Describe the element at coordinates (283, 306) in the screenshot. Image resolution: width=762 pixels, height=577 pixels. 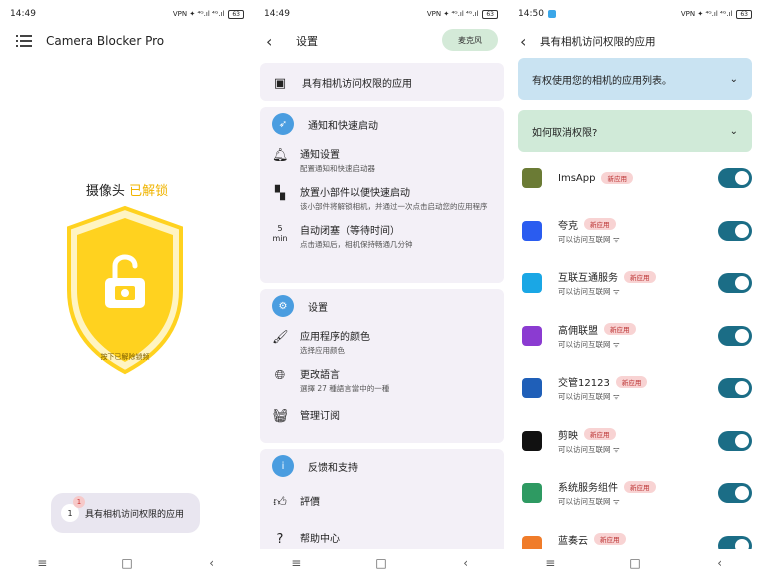
I see `gear-icon: ⚙` at that location.